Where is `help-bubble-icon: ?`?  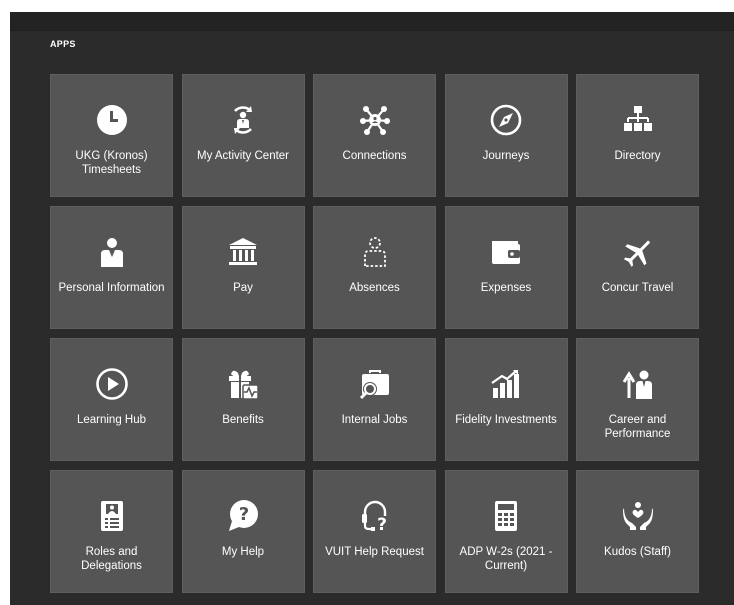
help-bubble-icon: ? is located at coordinates (243, 516).